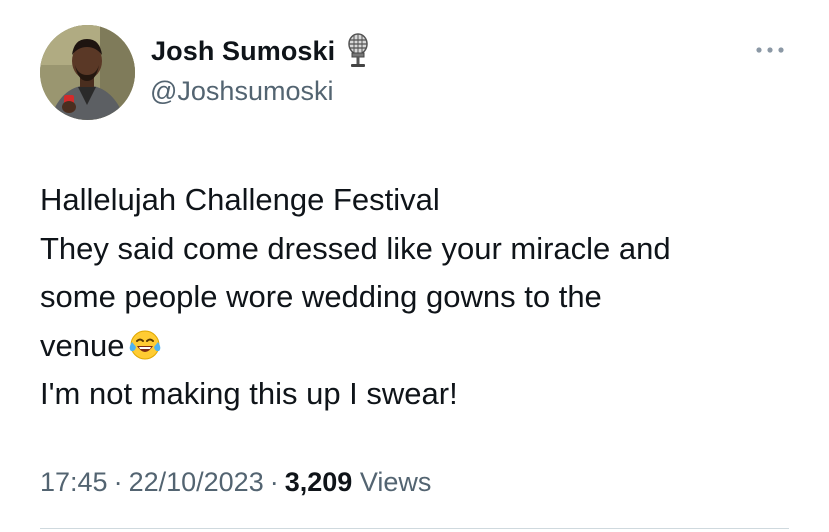 The width and height of the screenshot is (829, 532). I want to click on more-dots-icon, so click(770, 50).